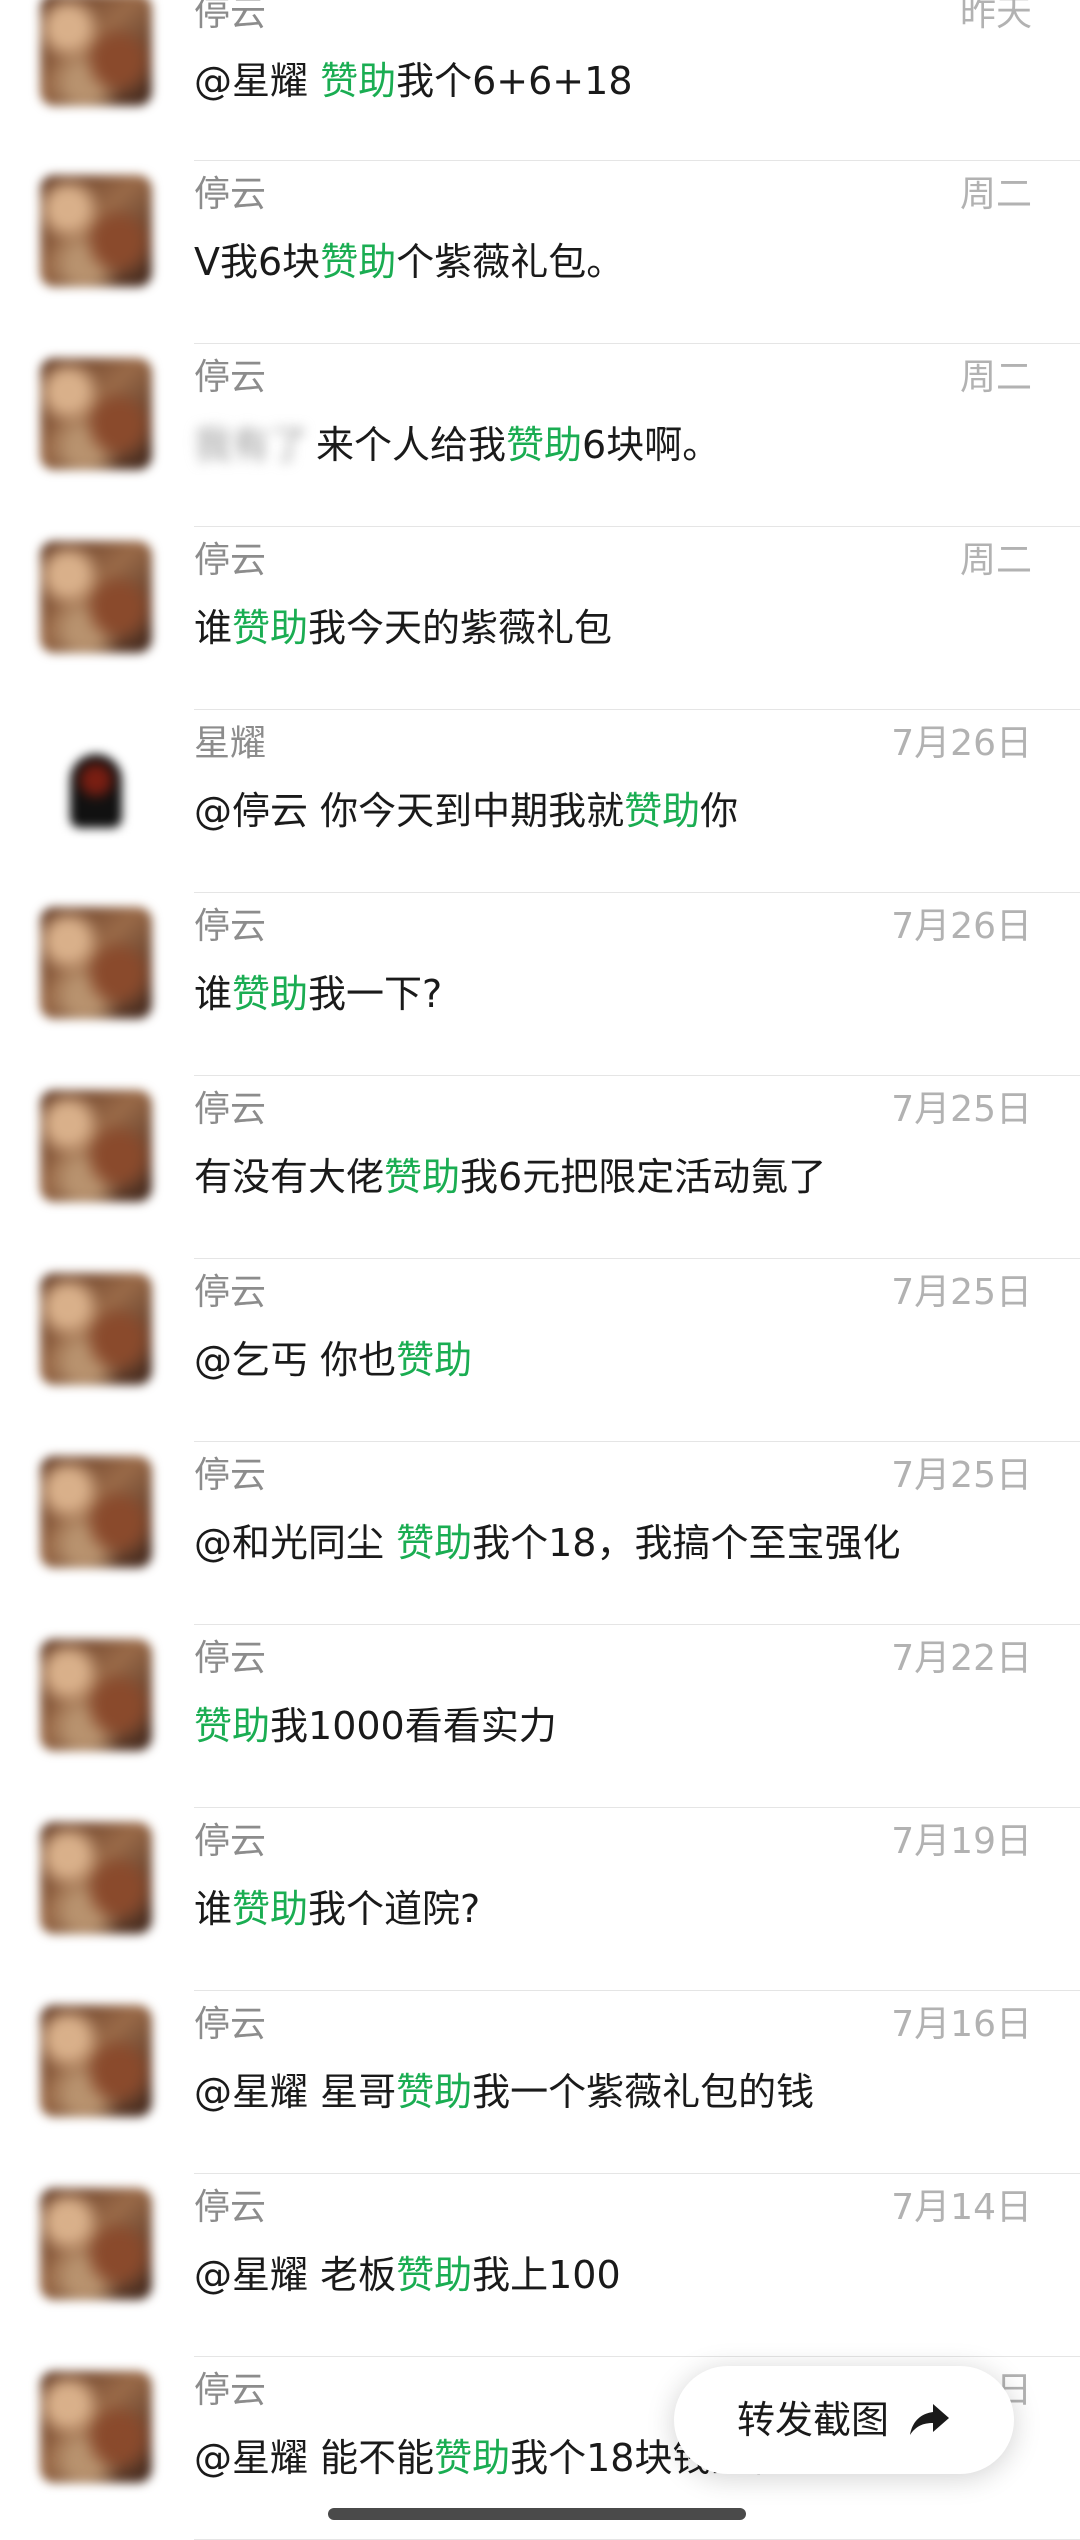 The image size is (1080, 2540). I want to click on message-row: 停云 周二谁赞助我今天的紫薇礼包, so click(540, 618).